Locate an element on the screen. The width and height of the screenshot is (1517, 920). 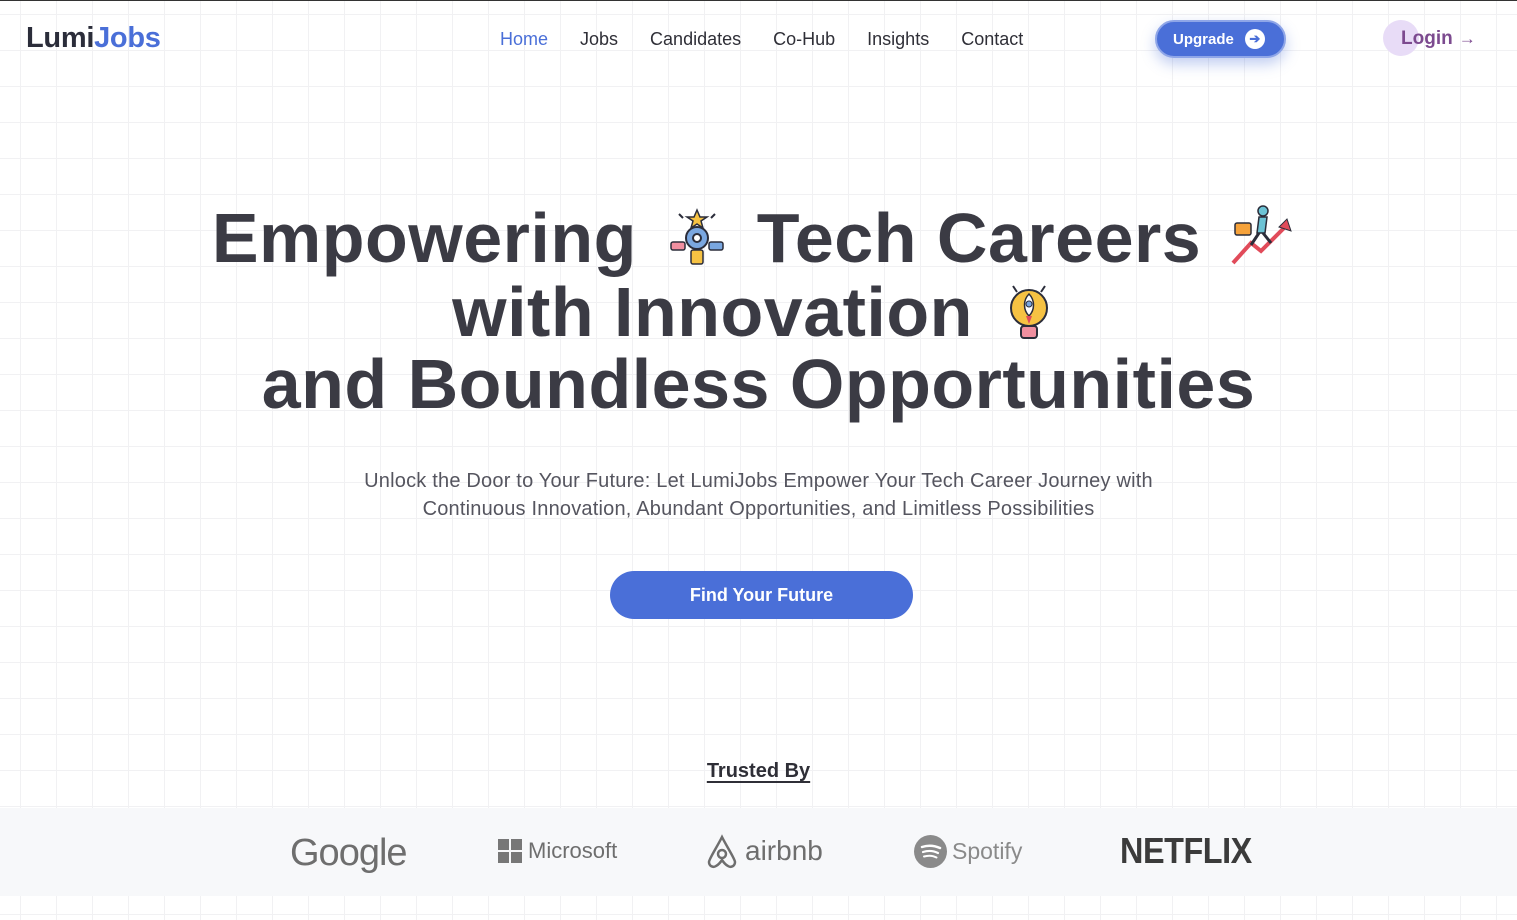
brand-logo: LumiJobs is located at coordinates (93, 38).